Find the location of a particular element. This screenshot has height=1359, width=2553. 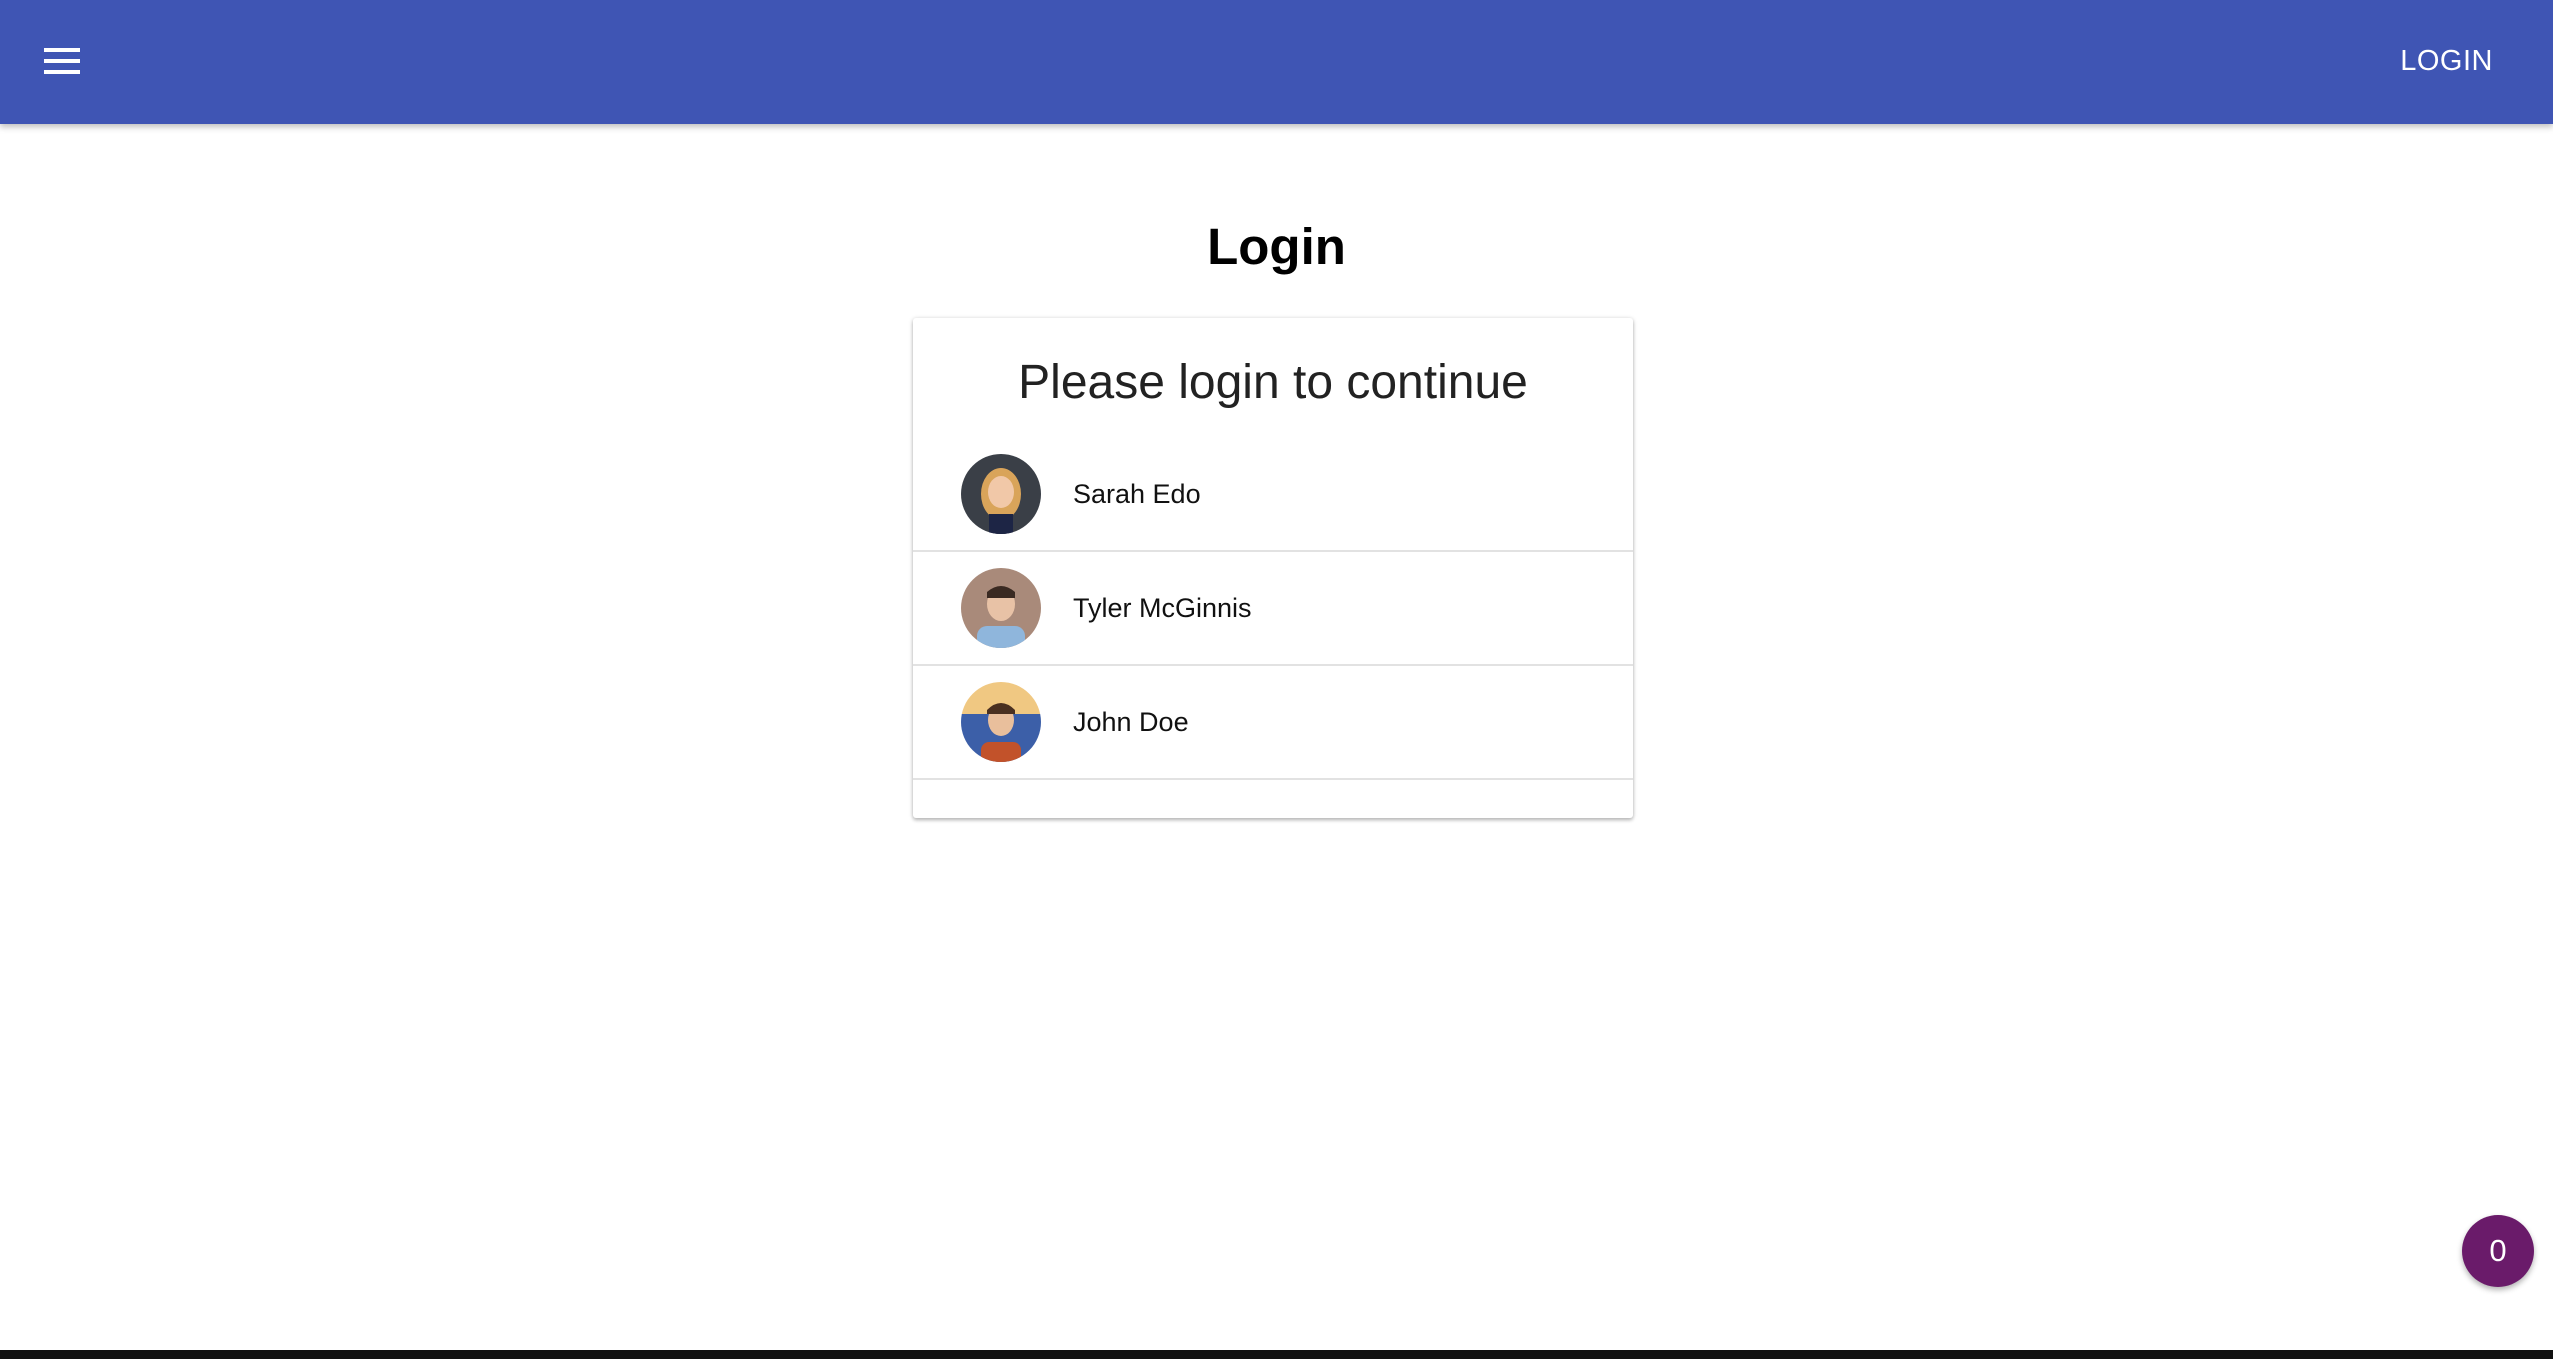

user-name: John Doe is located at coordinates (1131, 722).